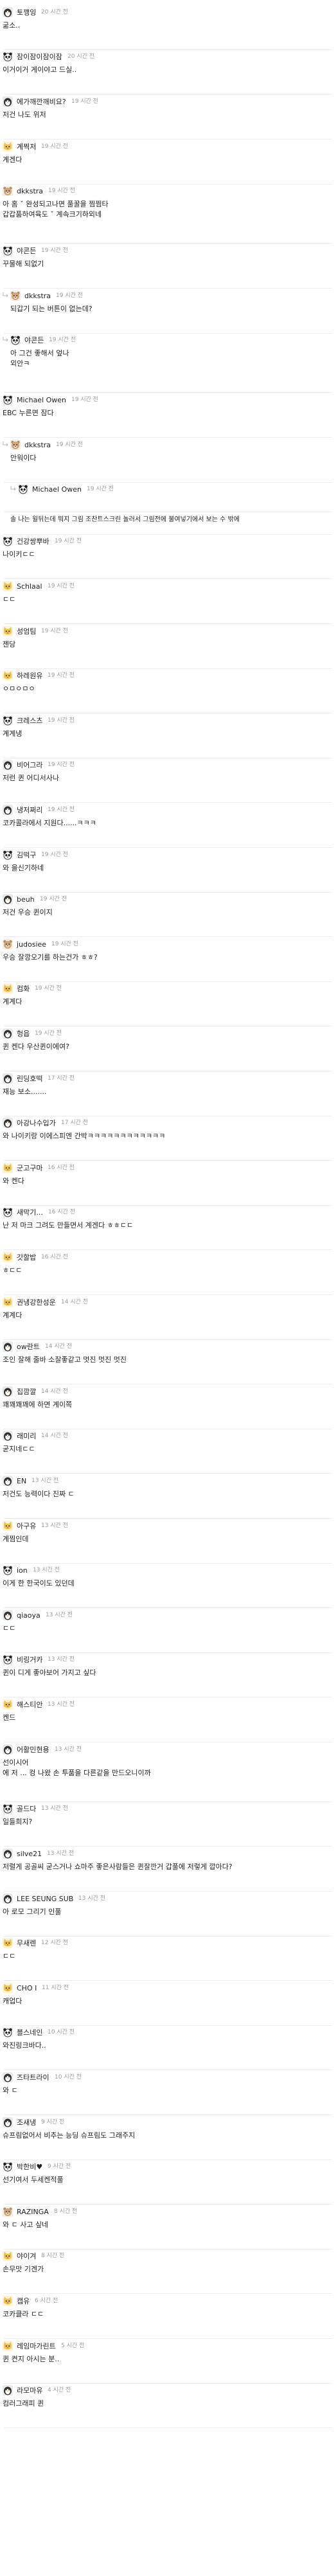  Describe the element at coordinates (27, 1988) in the screenshot. I see `comment-author: CHO I` at that location.